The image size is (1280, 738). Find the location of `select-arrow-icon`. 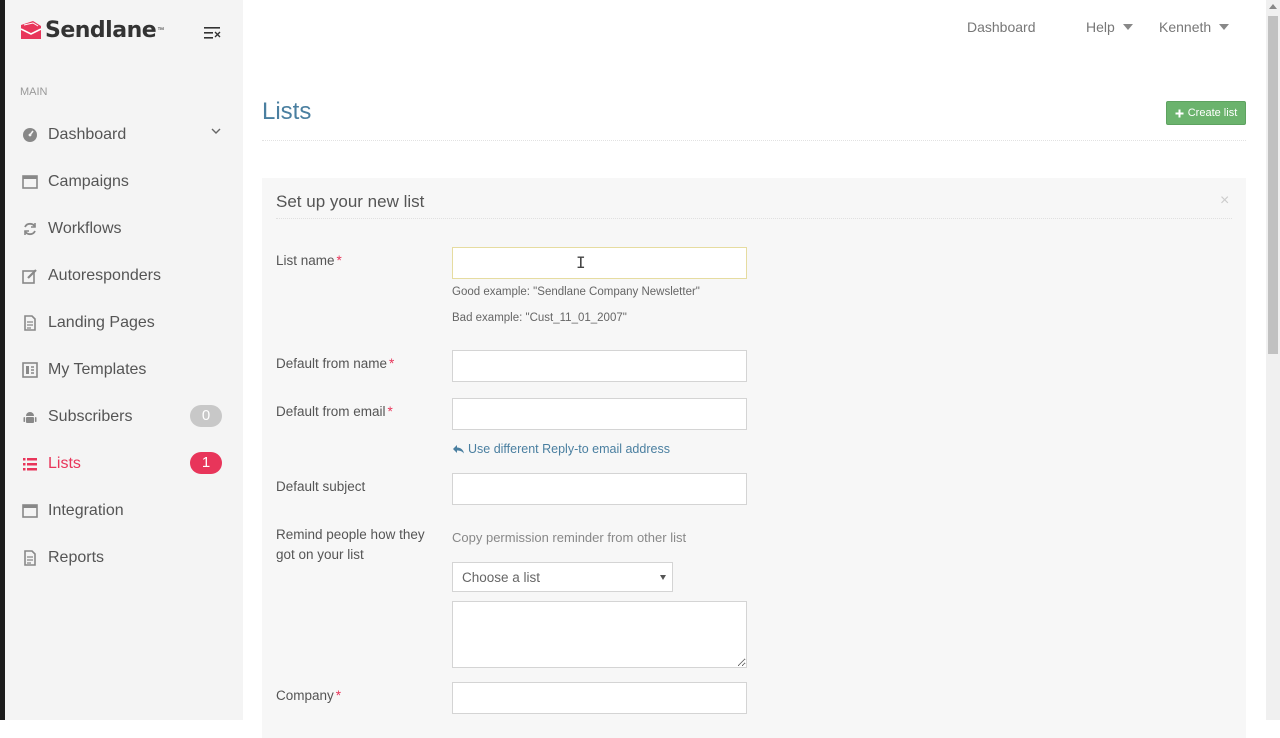

select-arrow-icon is located at coordinates (663, 577).